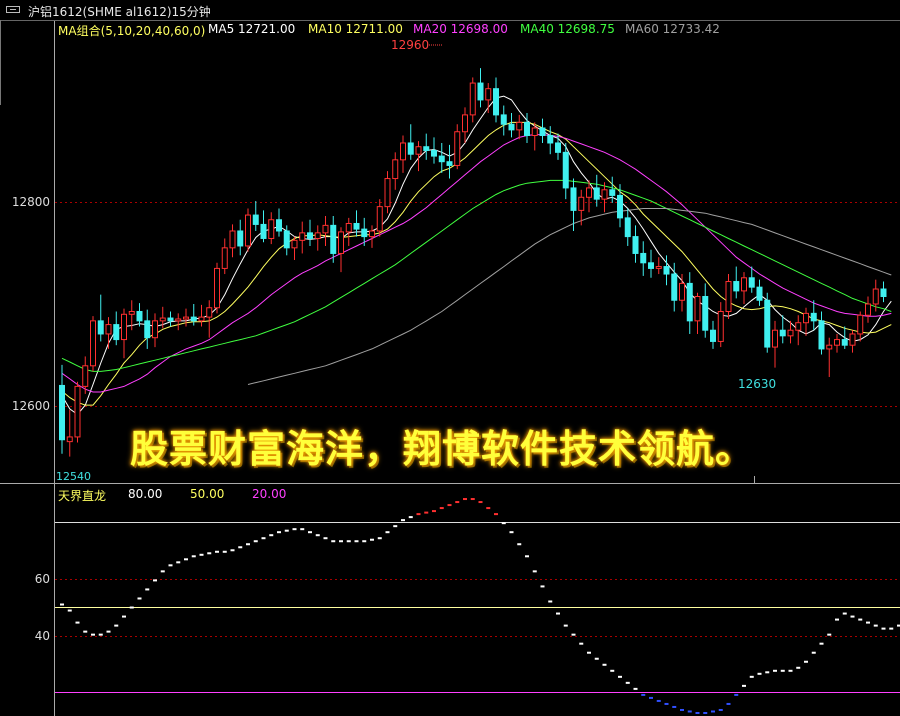 This screenshot has width=900, height=716. Describe the element at coordinates (258, 495) in the screenshot. I see `indicator-legend: 天界直龙 80.00 50.00 20.00` at that location.